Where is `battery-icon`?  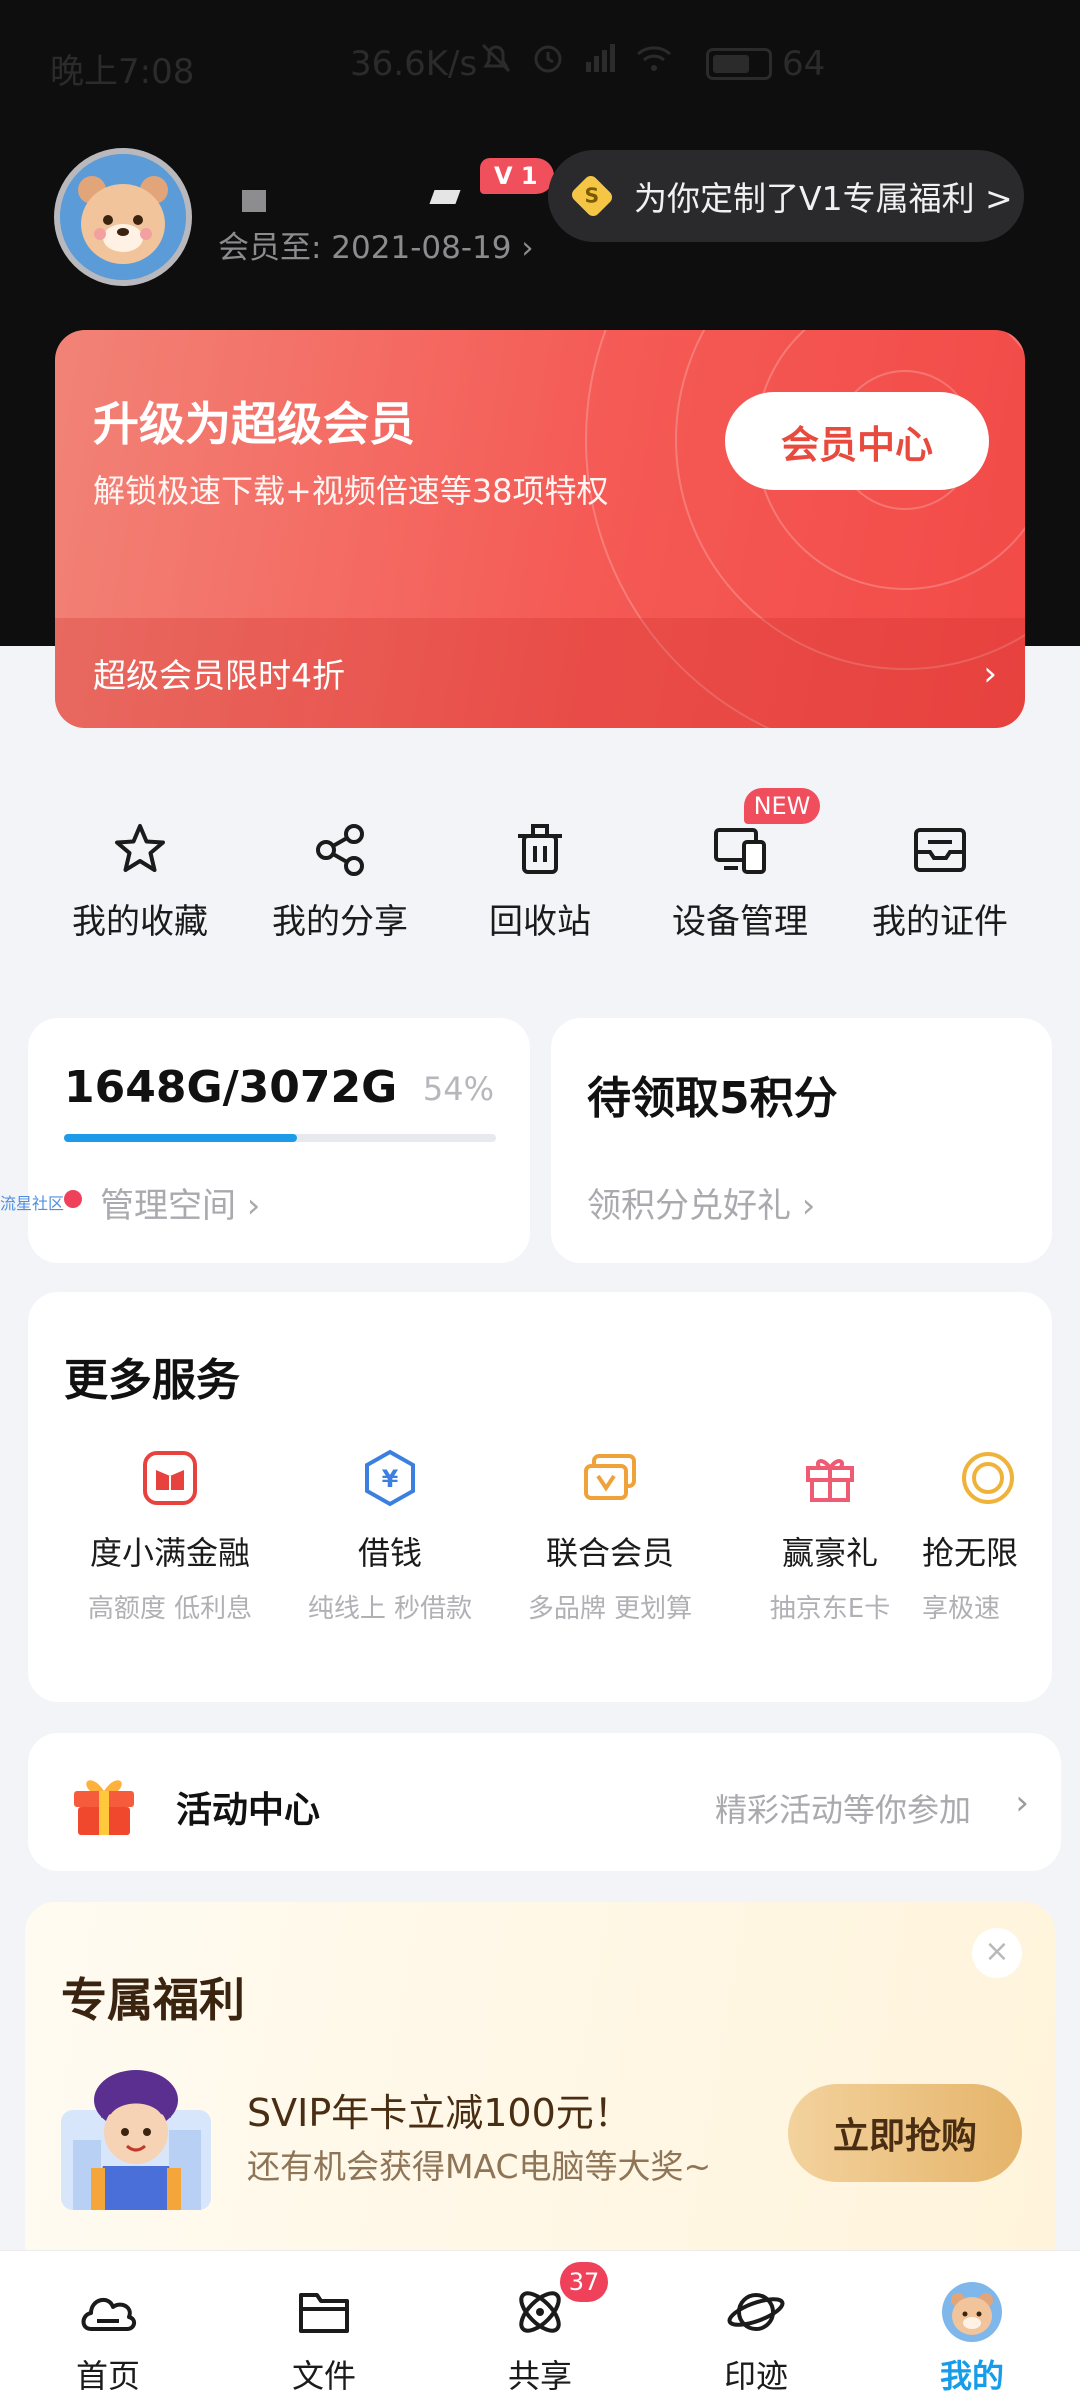
battery-icon is located at coordinates (739, 64).